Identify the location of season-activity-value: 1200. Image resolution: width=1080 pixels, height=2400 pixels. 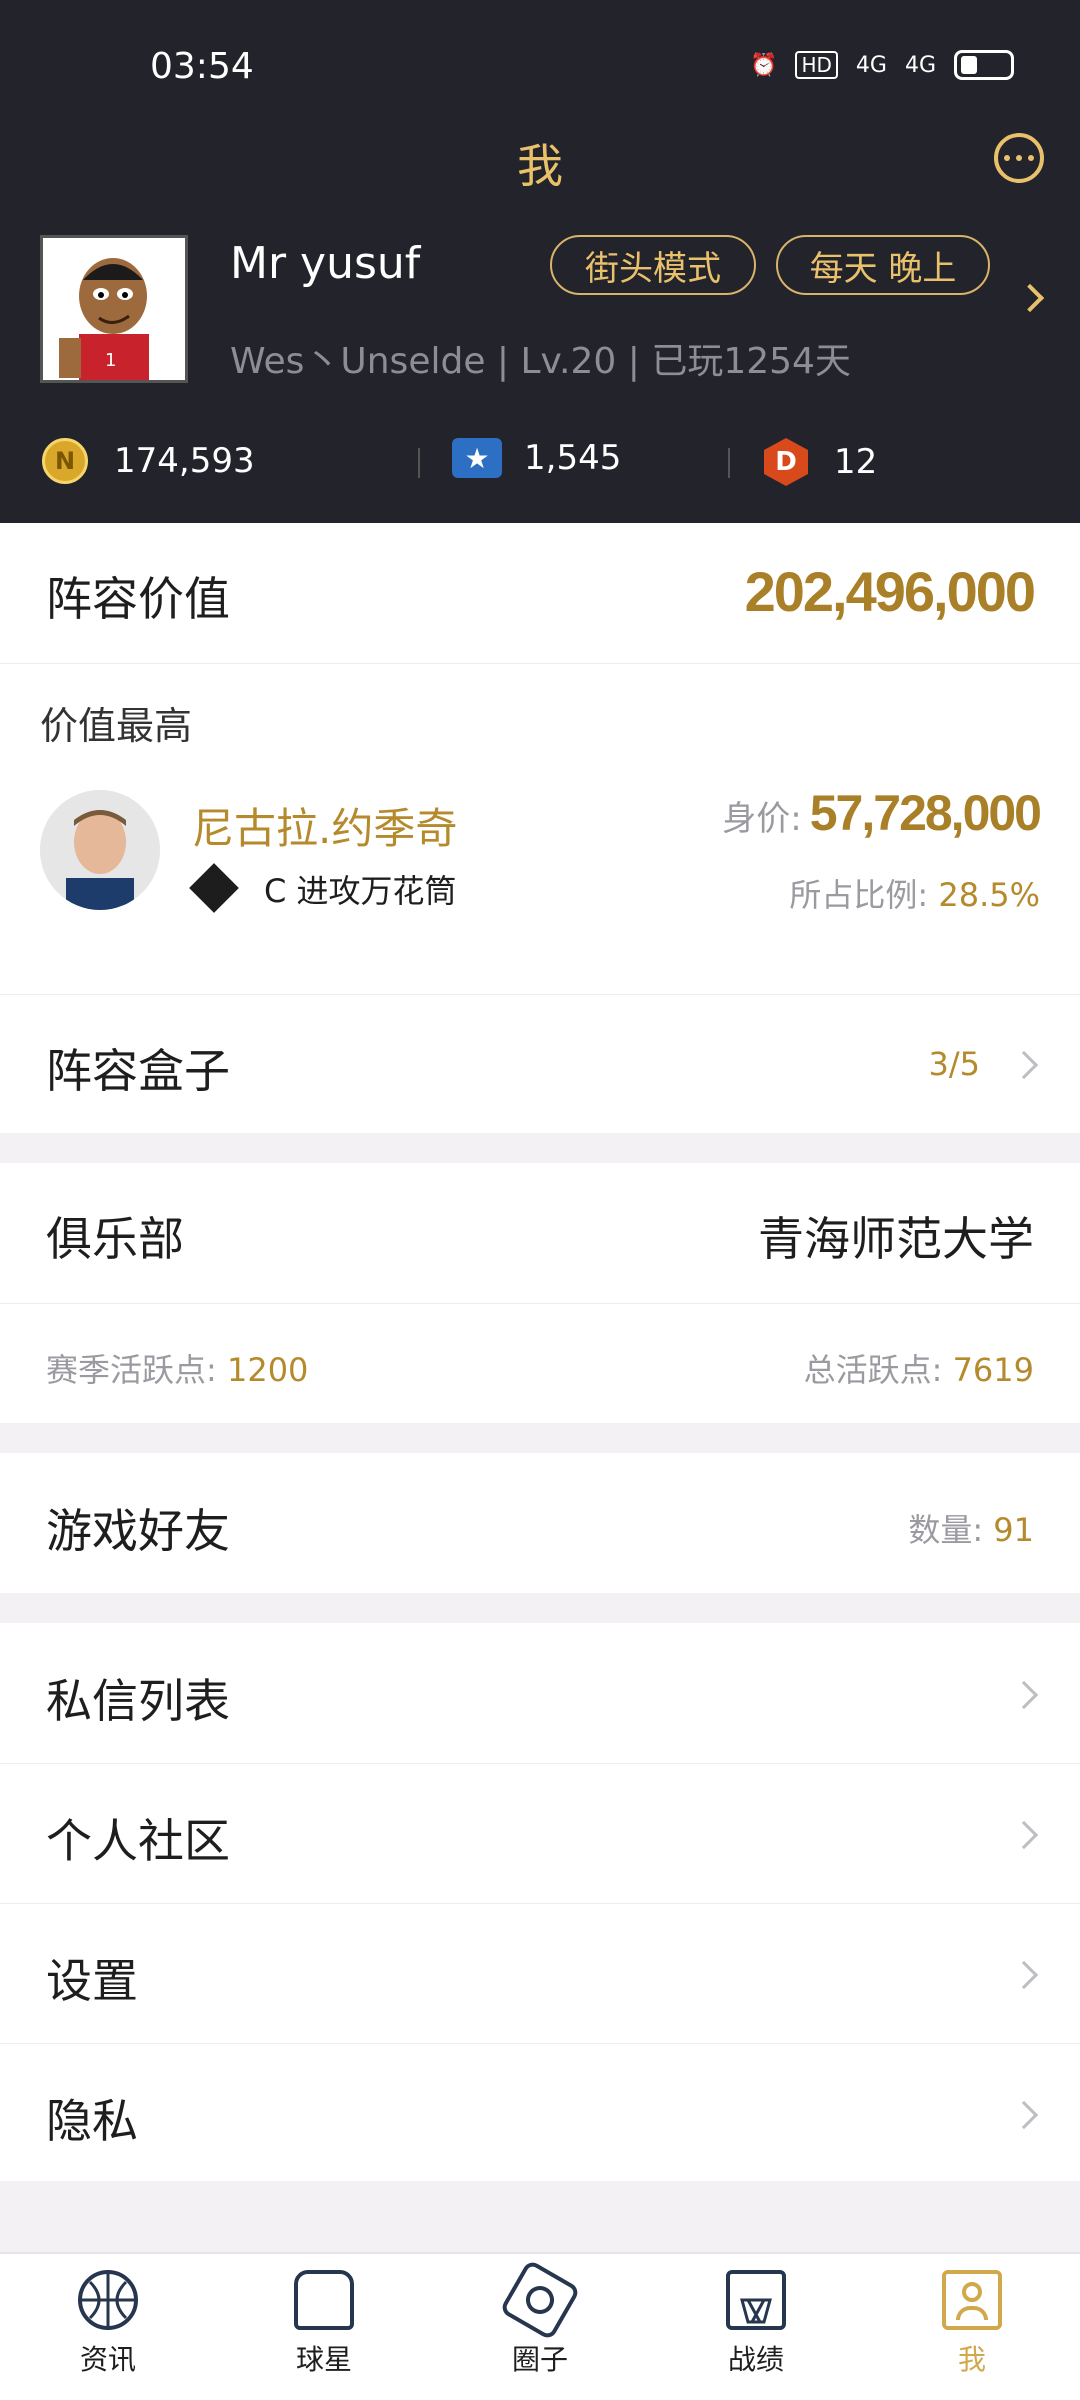
(267, 1370).